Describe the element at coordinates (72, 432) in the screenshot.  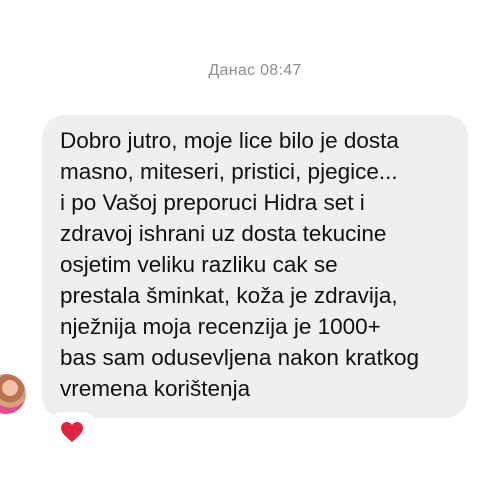
I see `heart-icon` at that location.